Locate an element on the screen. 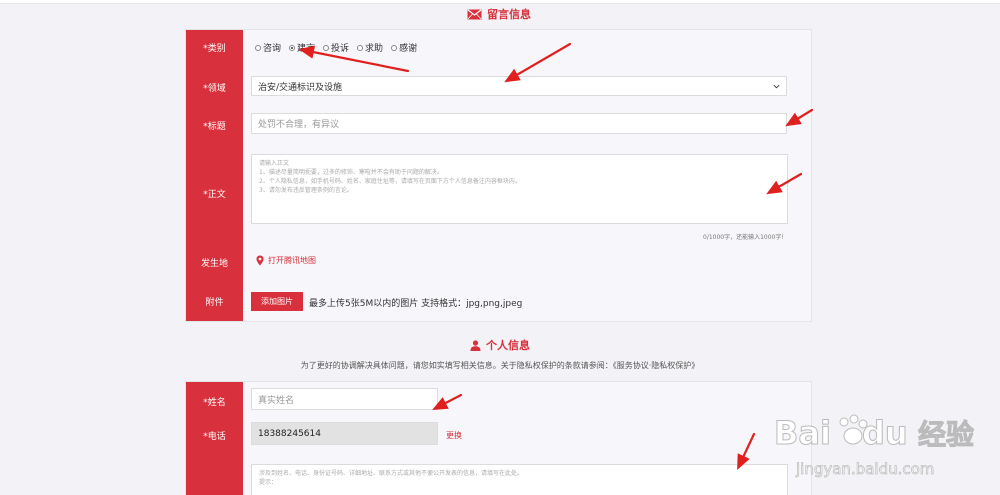  arrow-to-name is located at coordinates (447, 402).